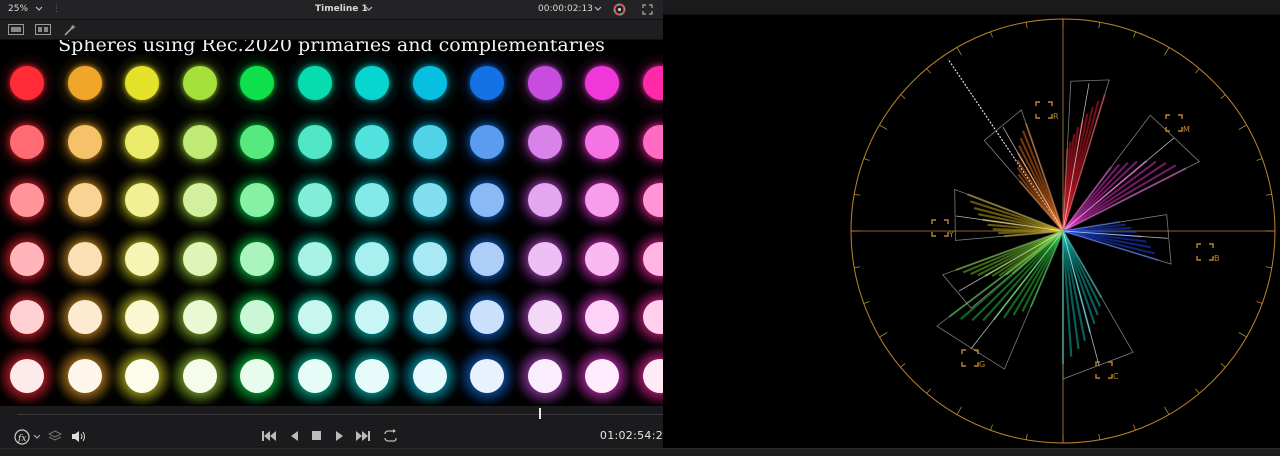 Image resolution: width=1280 pixels, height=456 pixels. Describe the element at coordinates (647, 9) in the screenshot. I see `fullscreen-icon` at that location.